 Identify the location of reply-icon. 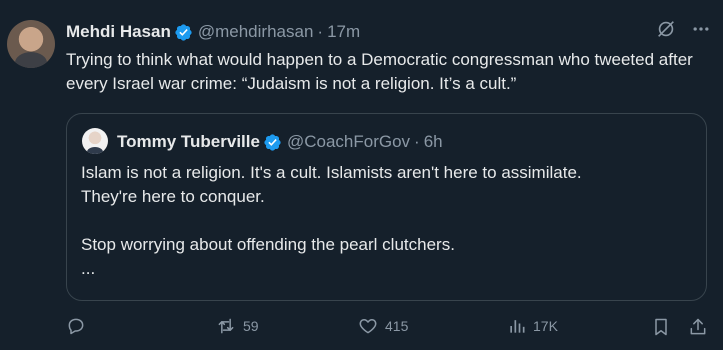
(76, 326).